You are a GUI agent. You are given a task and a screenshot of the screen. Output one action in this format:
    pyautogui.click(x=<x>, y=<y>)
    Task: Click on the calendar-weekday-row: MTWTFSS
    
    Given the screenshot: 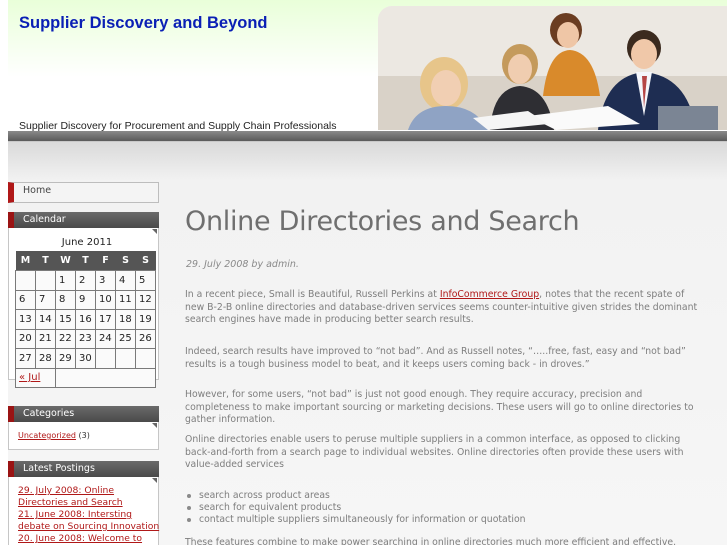 What is the action you would take?
    pyautogui.click(x=85, y=261)
    